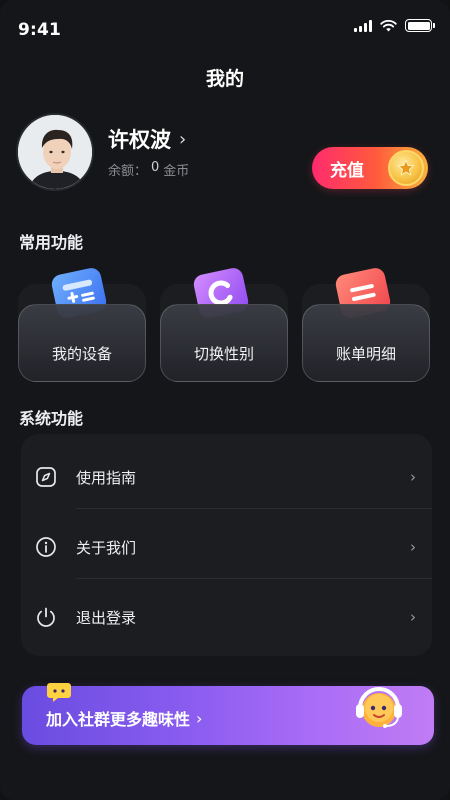 Image resolution: width=450 pixels, height=800 pixels. What do you see at coordinates (40, 30) in the screenshot?
I see `status-time: 9:41` at bounding box center [40, 30].